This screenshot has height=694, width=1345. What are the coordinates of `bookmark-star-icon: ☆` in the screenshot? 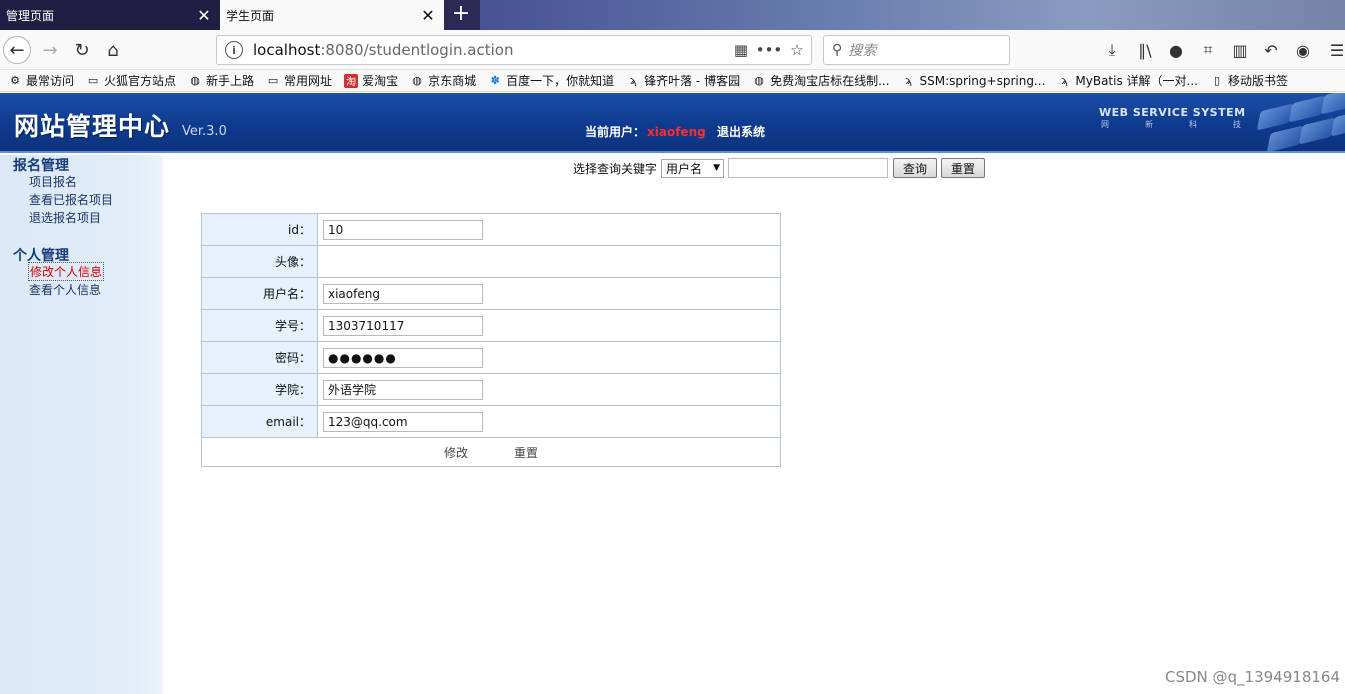 It's located at (797, 50).